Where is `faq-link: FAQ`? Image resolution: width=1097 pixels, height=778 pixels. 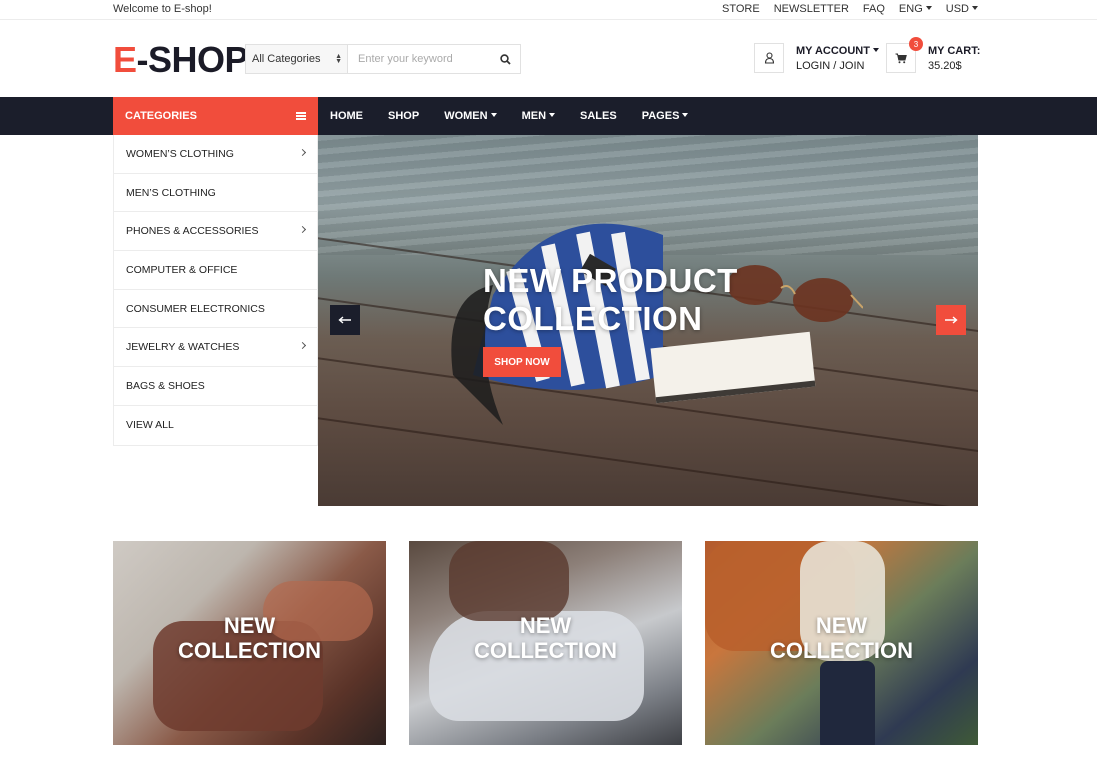
faq-link: FAQ is located at coordinates (874, 9).